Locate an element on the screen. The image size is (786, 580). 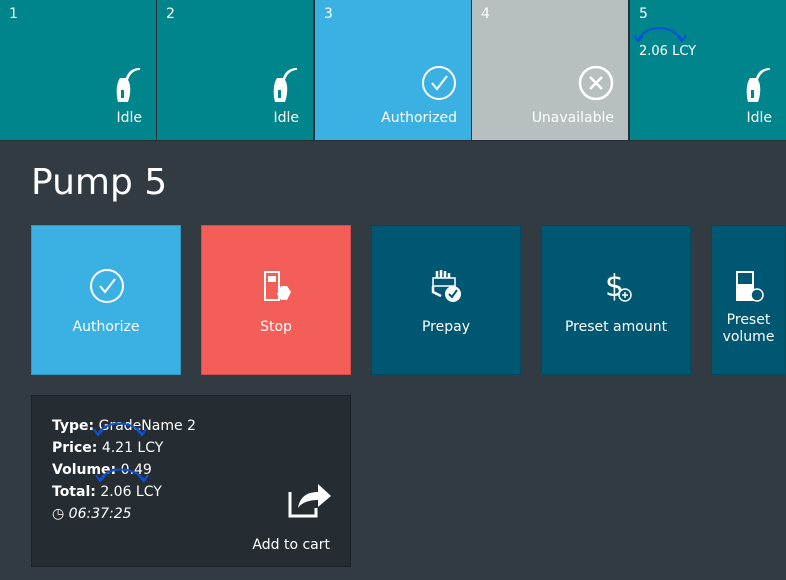
pump-tile-5: 5 2.06 LCY Idle is located at coordinates (708, 70).